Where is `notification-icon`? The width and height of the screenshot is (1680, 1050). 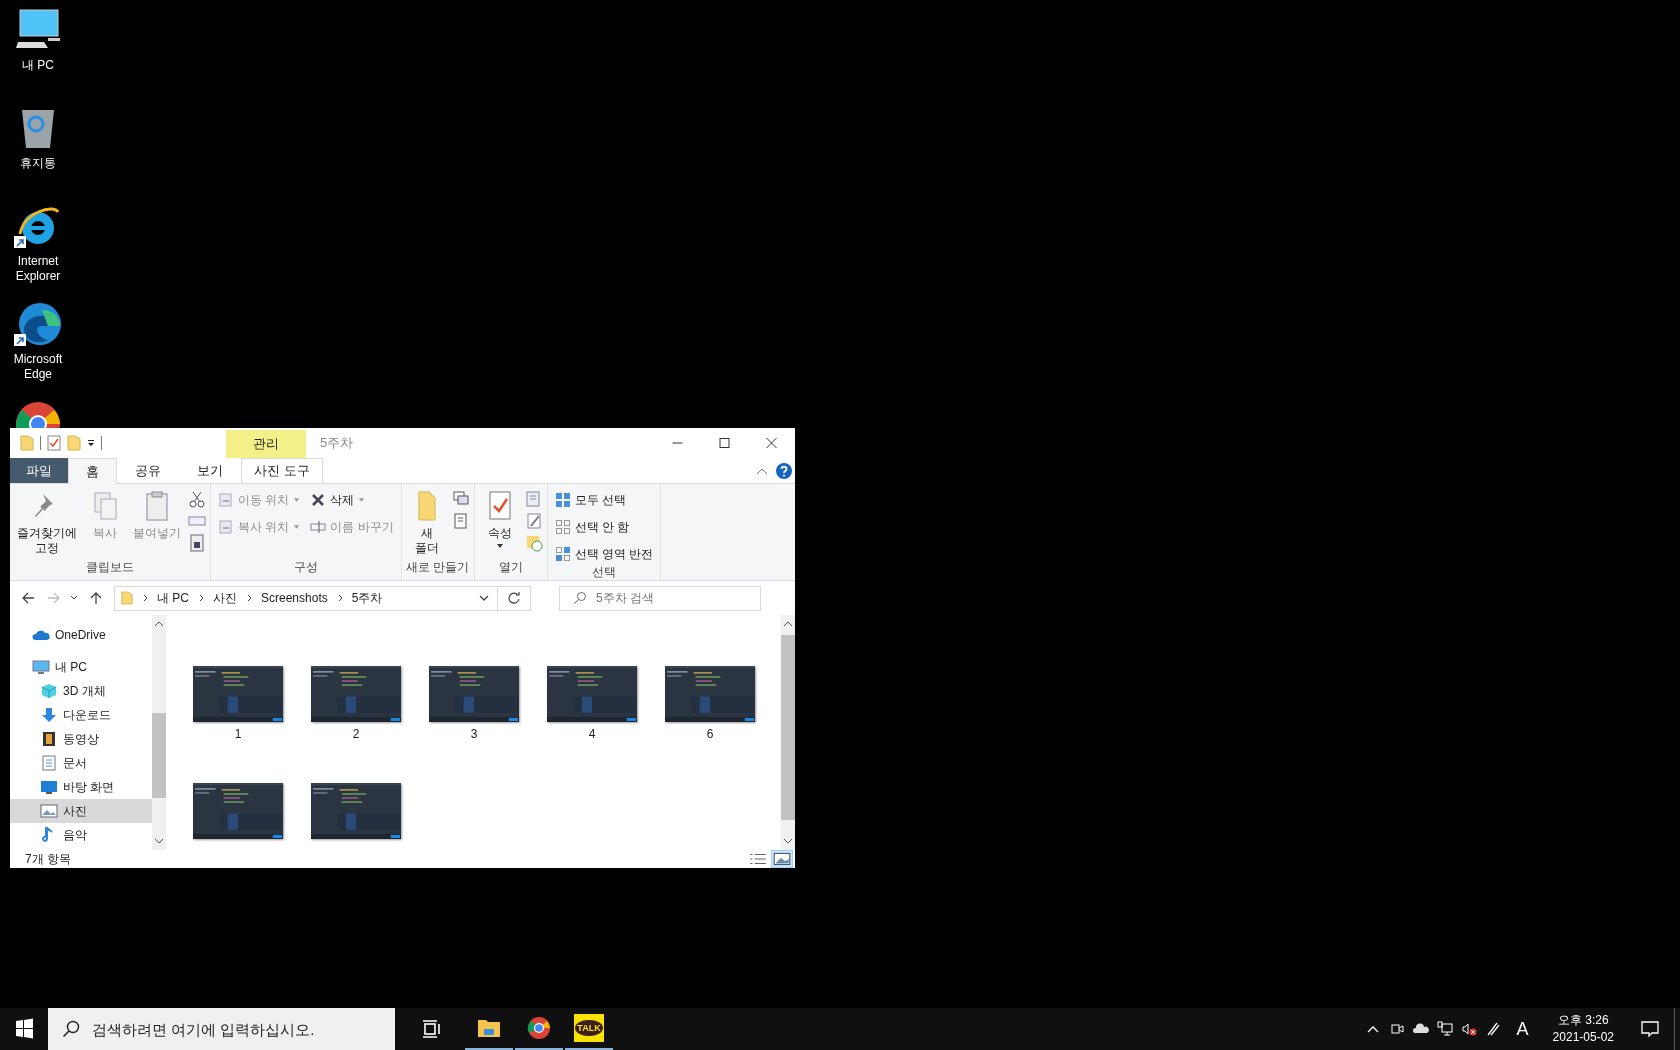 notification-icon is located at coordinates (1650, 1029).